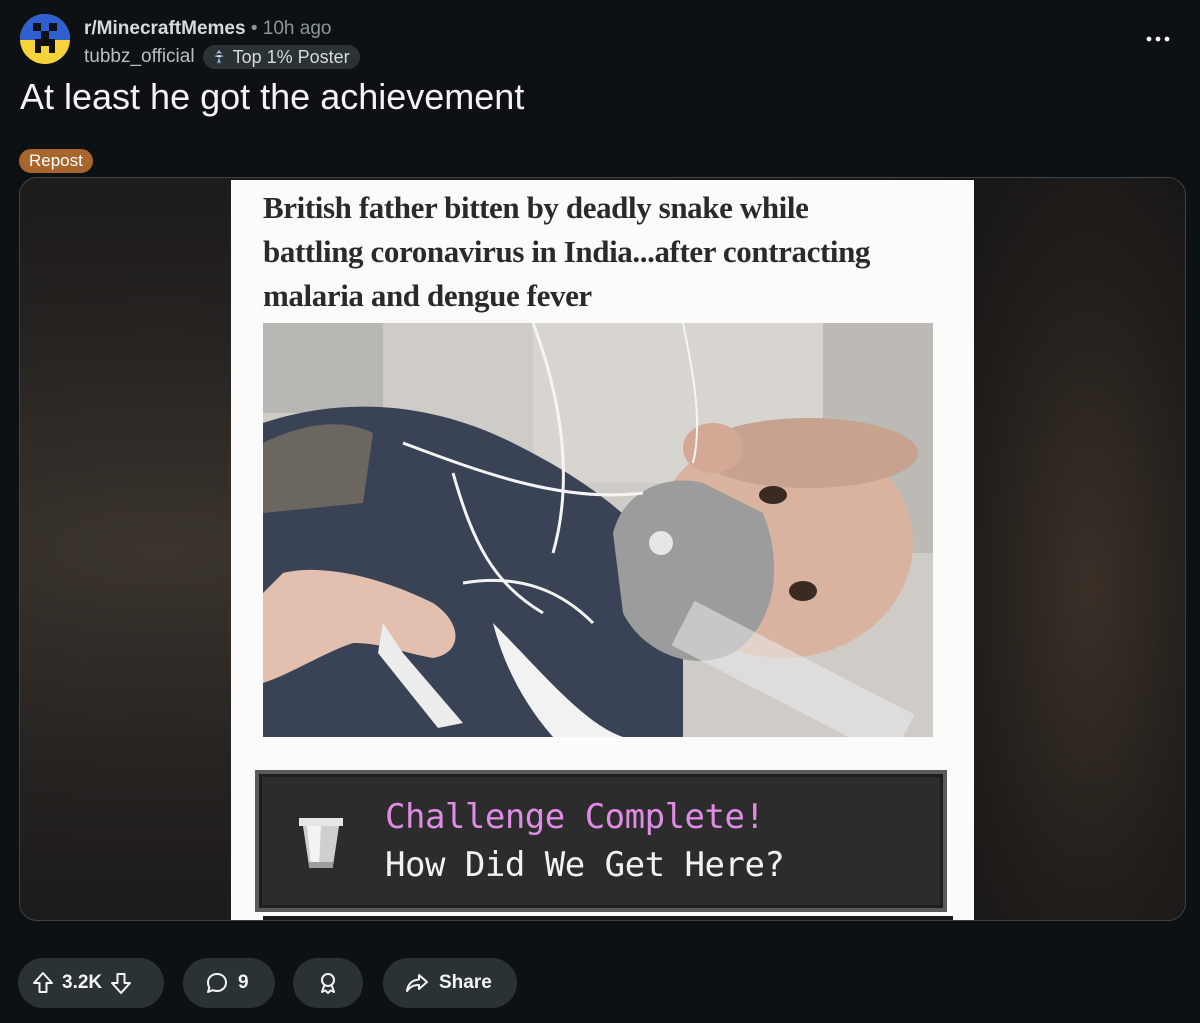 The image size is (1200, 1023). What do you see at coordinates (297, 28) in the screenshot?
I see `post-time: 10h ago` at bounding box center [297, 28].